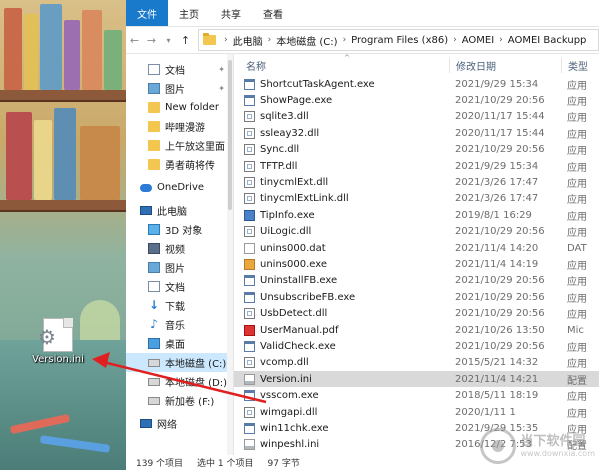 The height and width of the screenshot is (470, 599). What do you see at coordinates (179, 164) in the screenshot?
I see `nav-item-folder: 勇者萌将传` at bounding box center [179, 164].